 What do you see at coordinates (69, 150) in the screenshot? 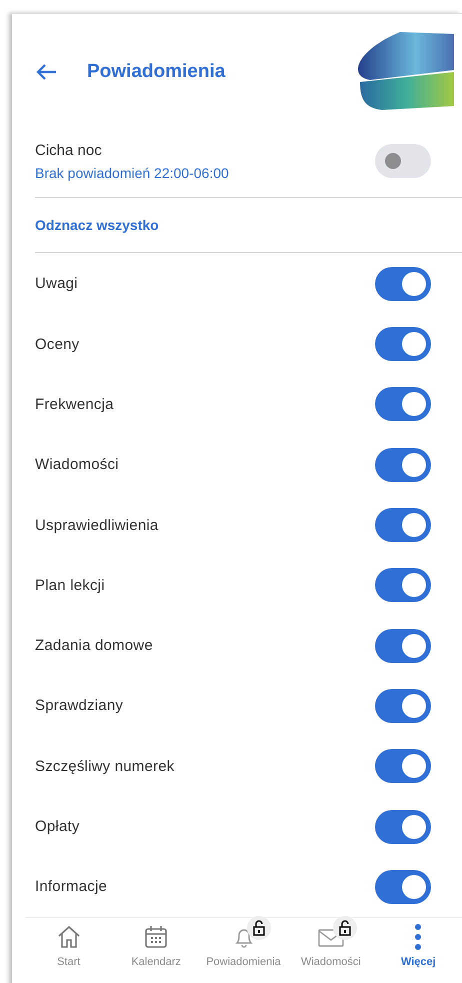
I see `setting-label: Cicha noc` at bounding box center [69, 150].